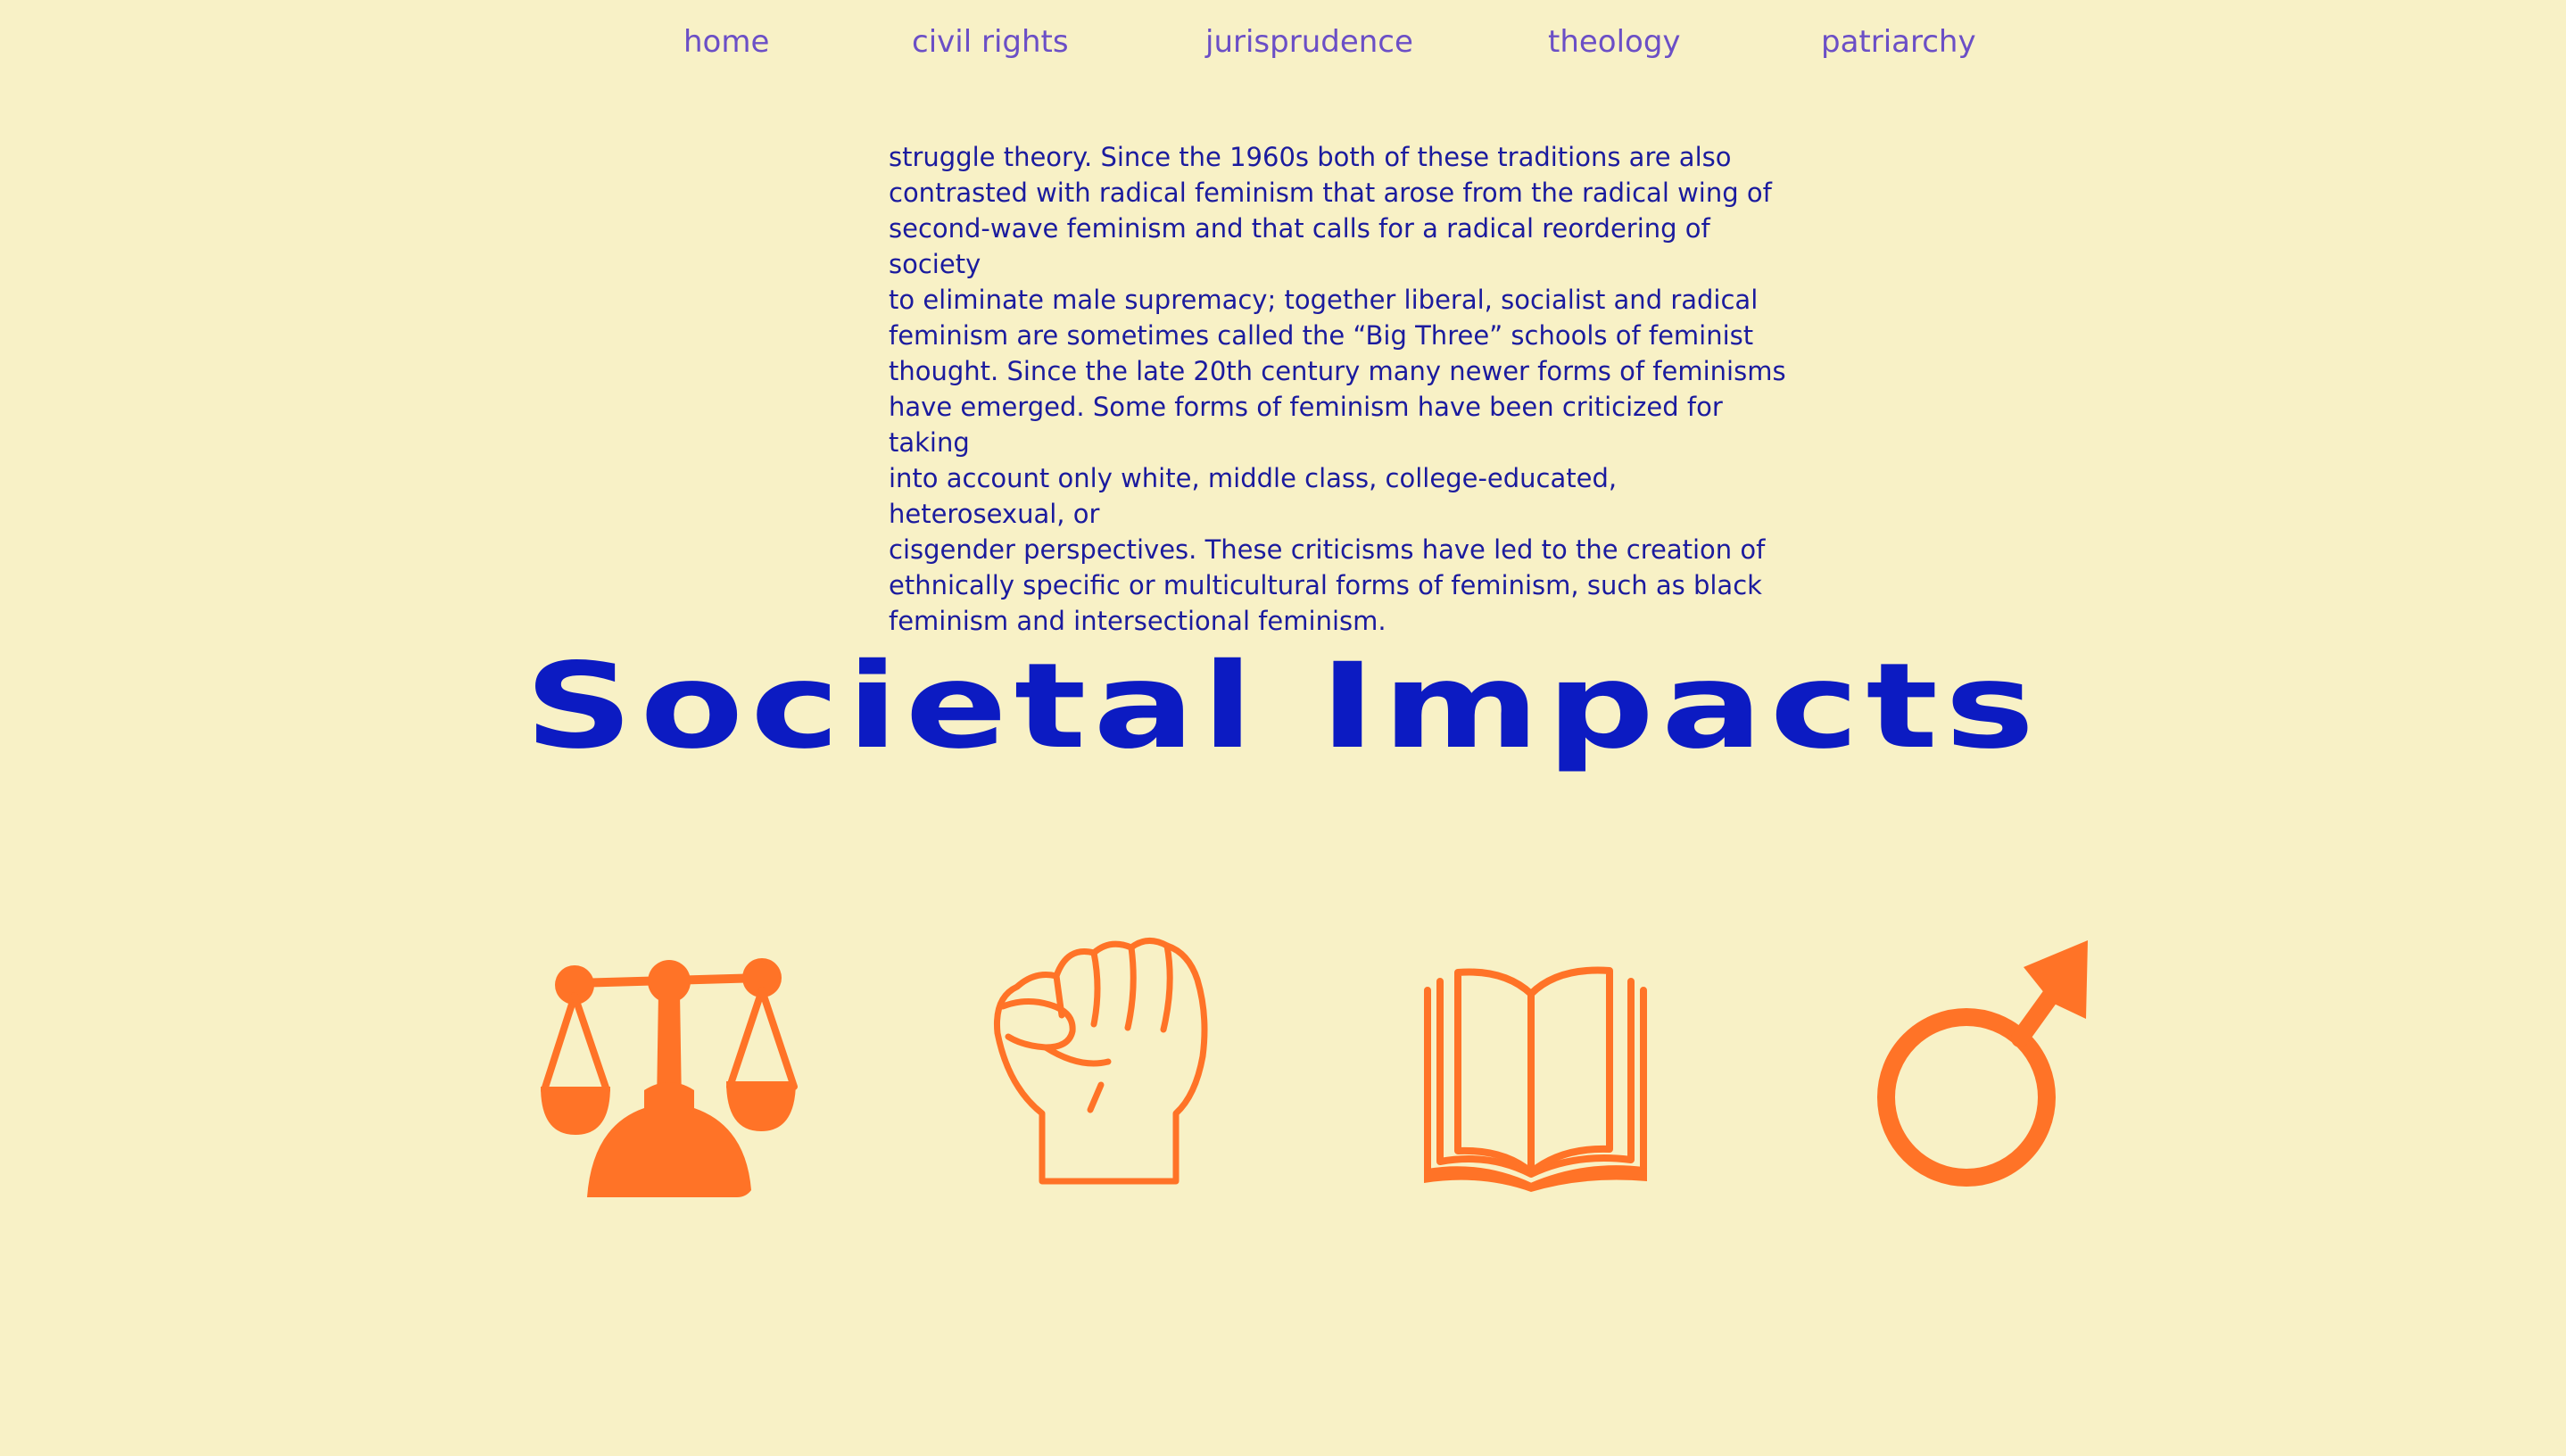  Describe the element at coordinates (1983, 1064) in the screenshot. I see `male-symbol-icon` at that location.